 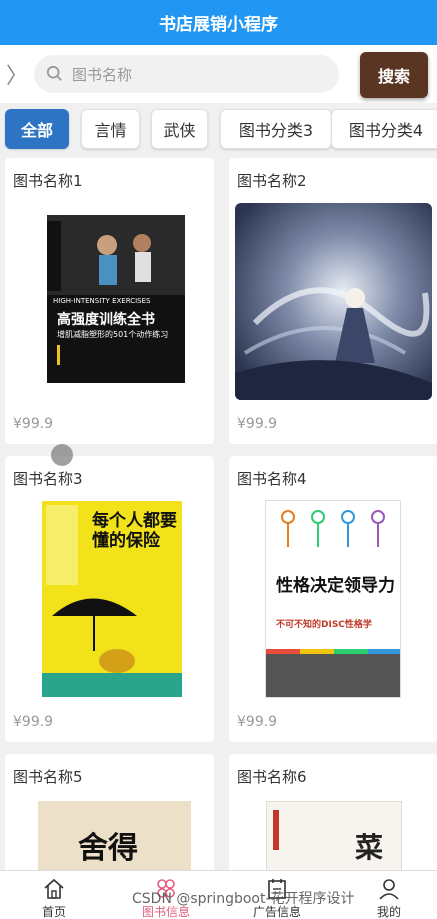 I want to click on app-header: 书店展销小程序, so click(x=218, y=22).